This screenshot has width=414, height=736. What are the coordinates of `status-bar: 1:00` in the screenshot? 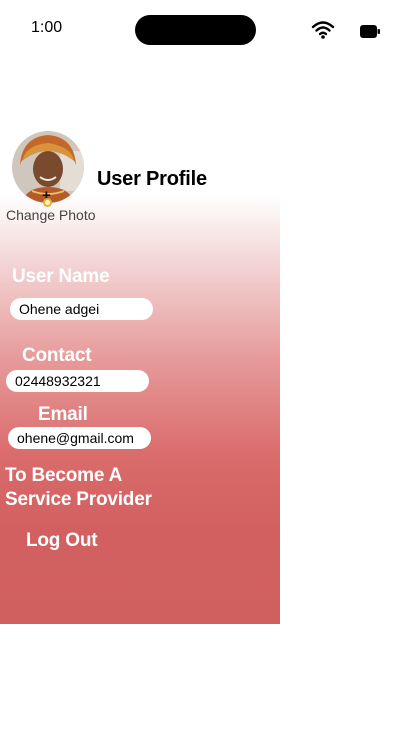 It's located at (207, 30).